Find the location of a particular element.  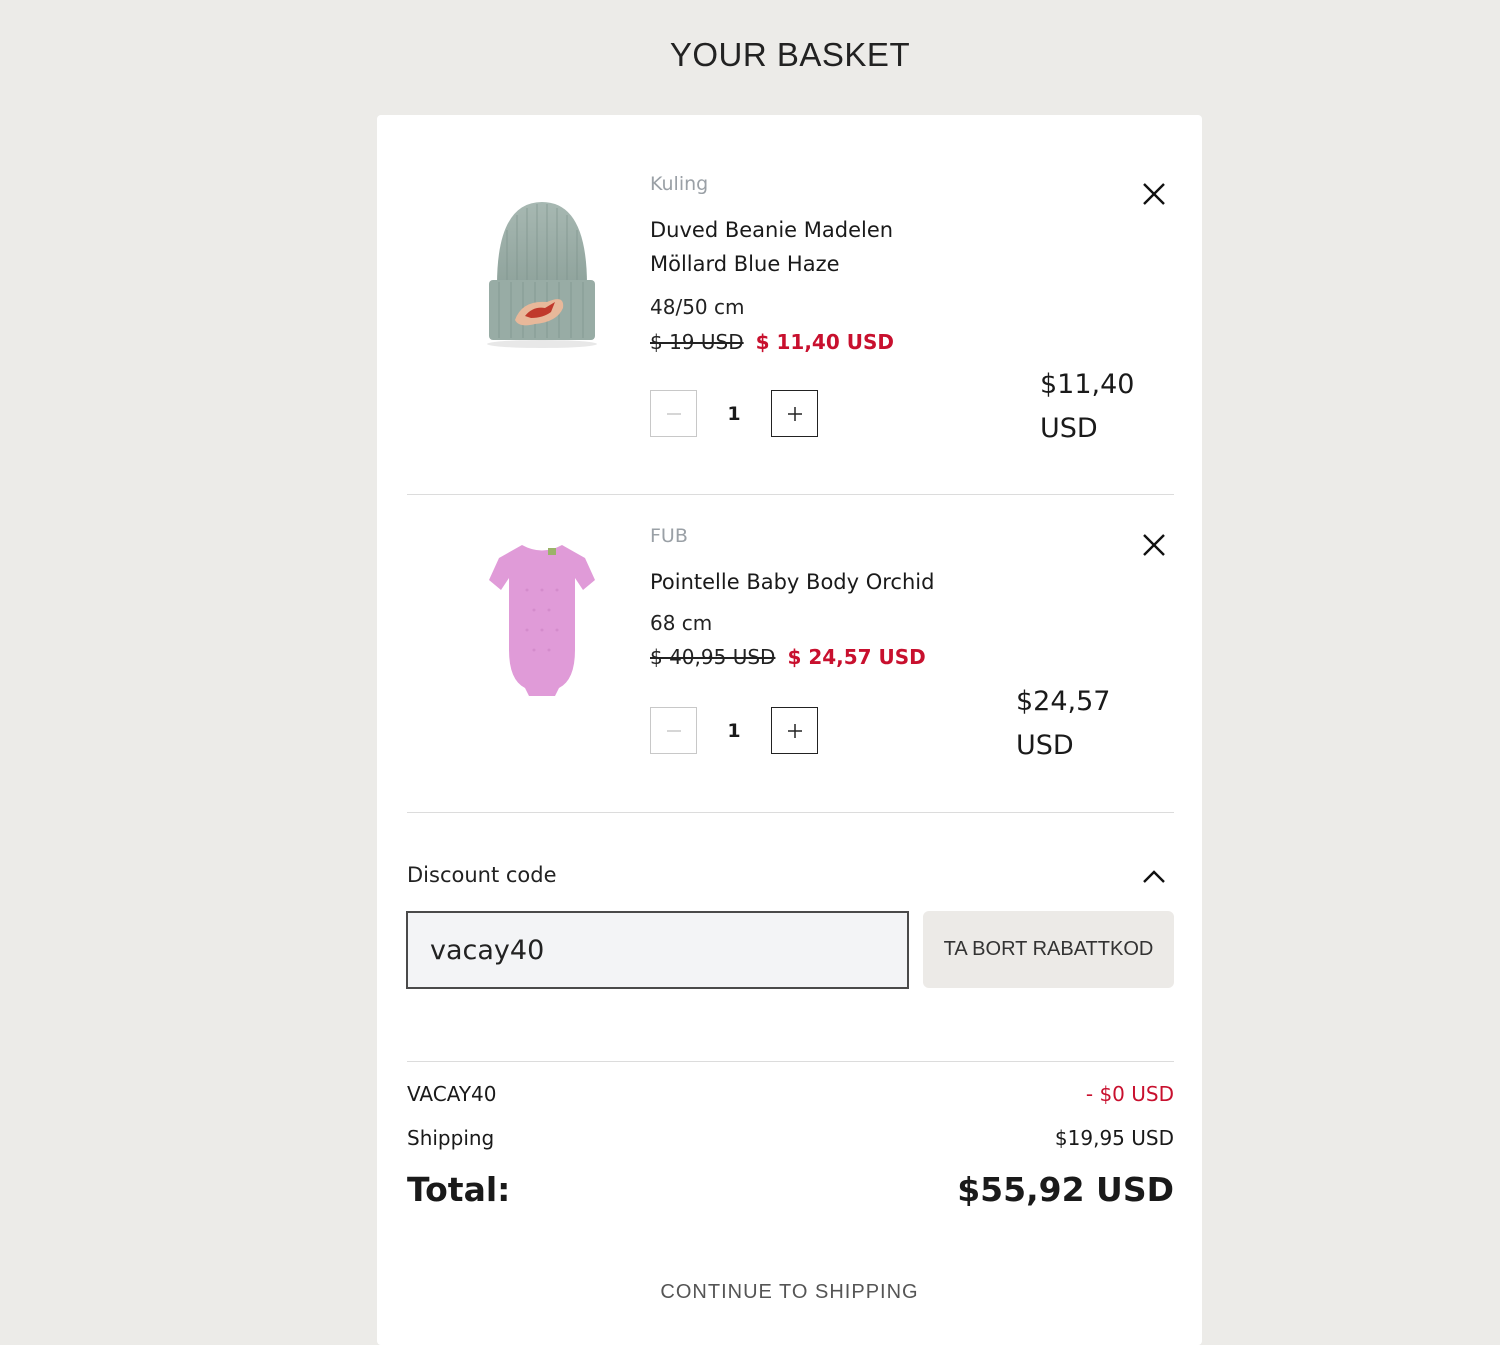

discount-amount: - $0 USD is located at coordinates (1129, 1094).